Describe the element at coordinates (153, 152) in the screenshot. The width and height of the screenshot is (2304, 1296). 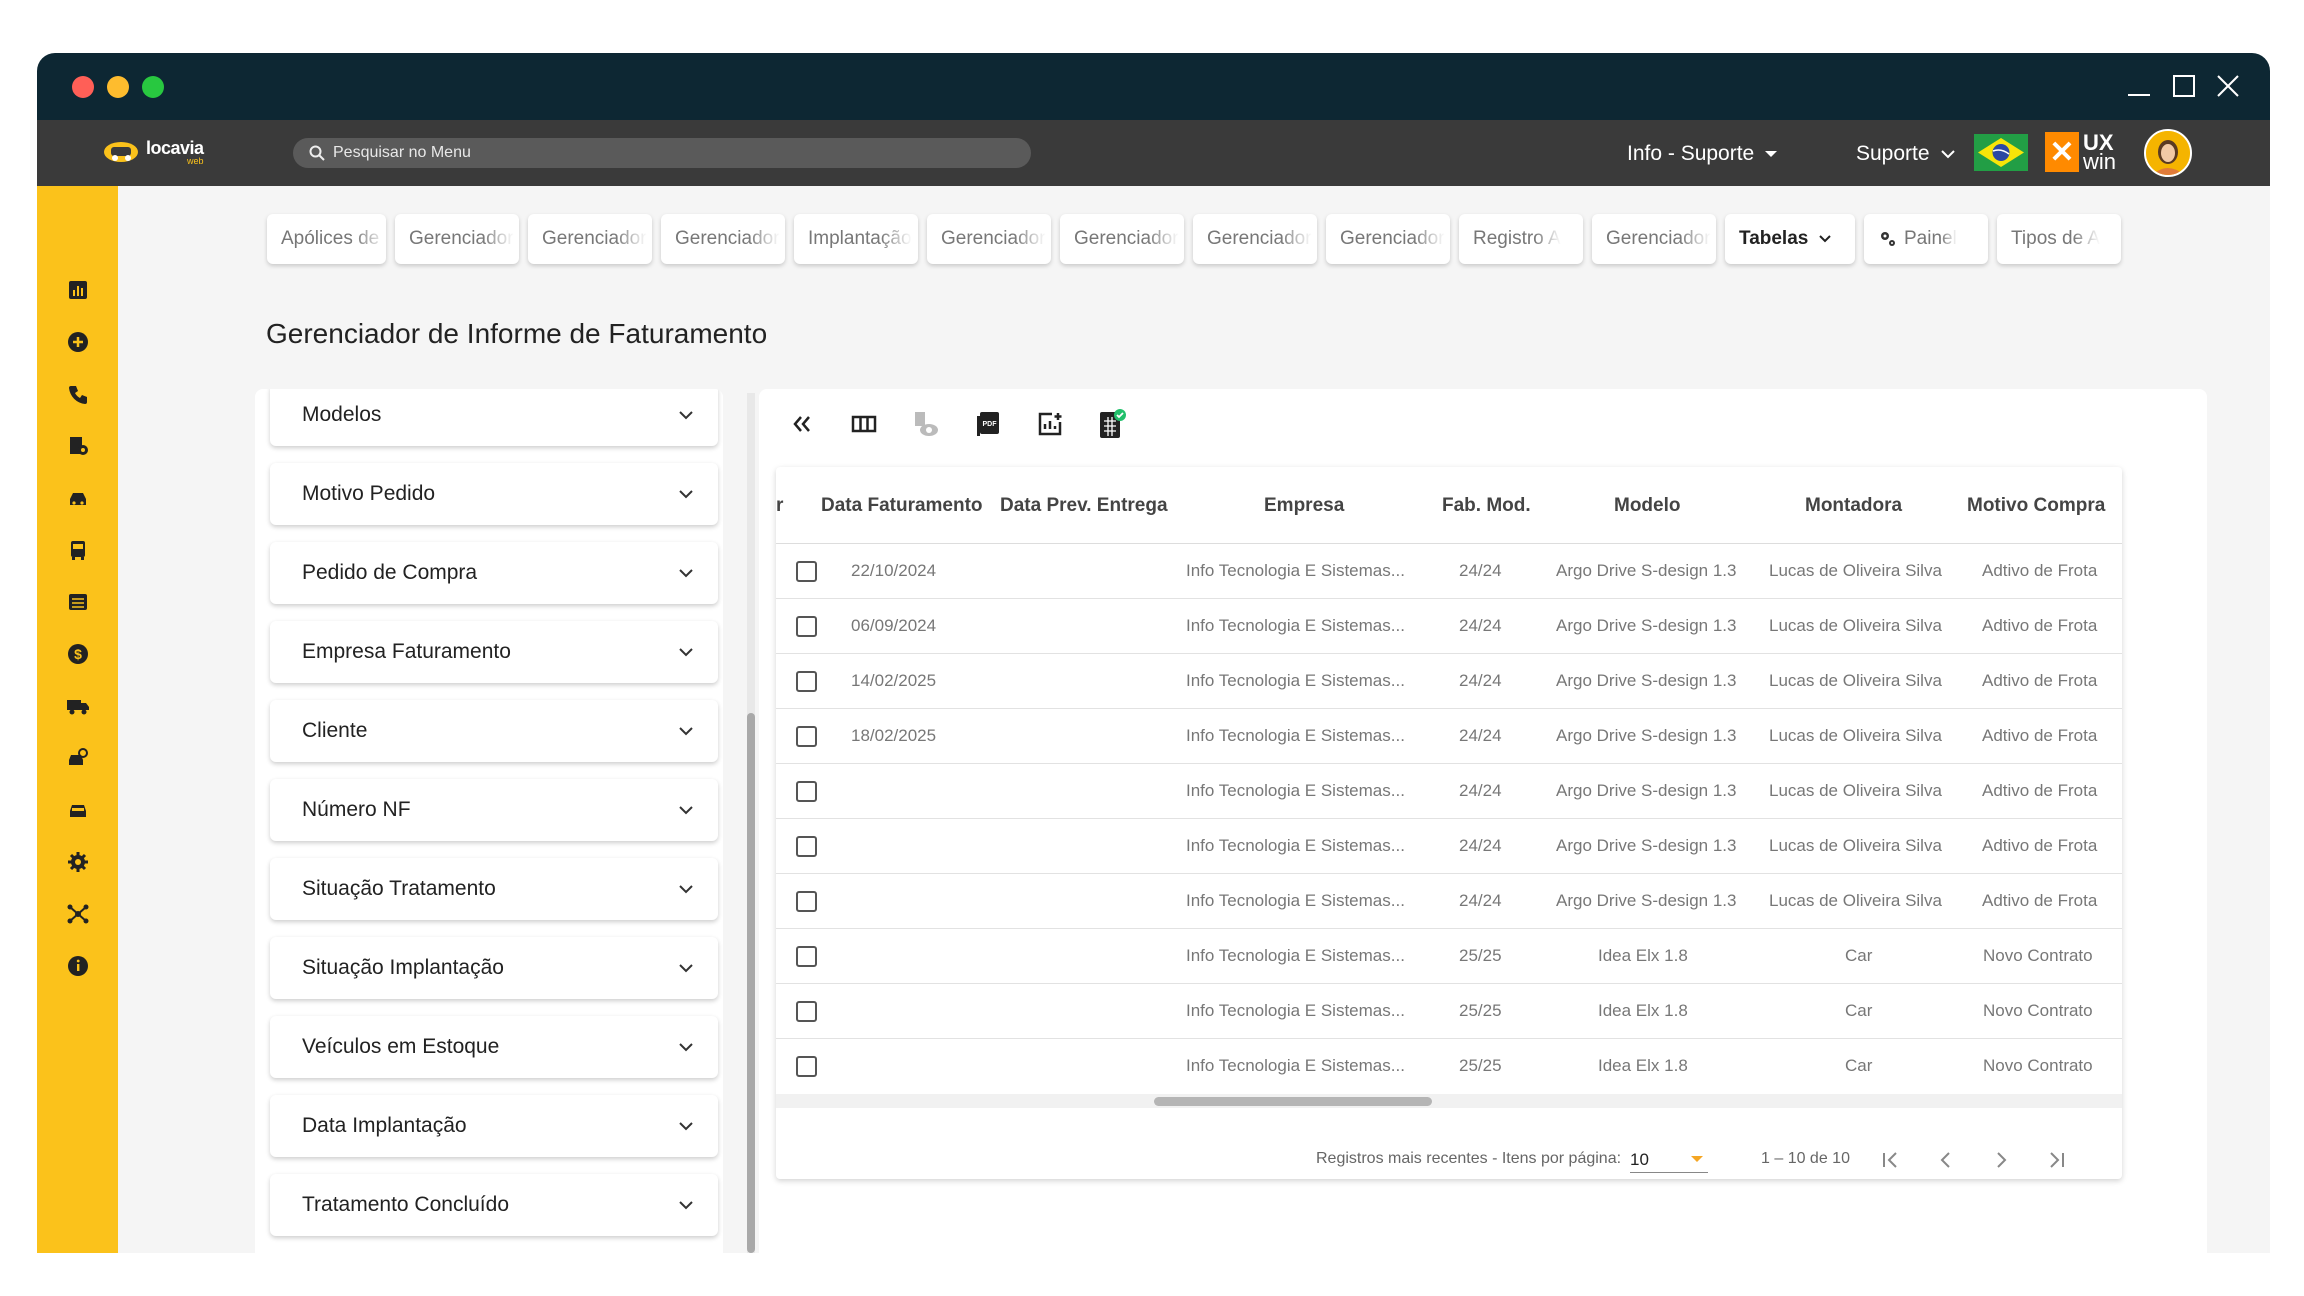
I see `locavia-logo: locavia web` at that location.